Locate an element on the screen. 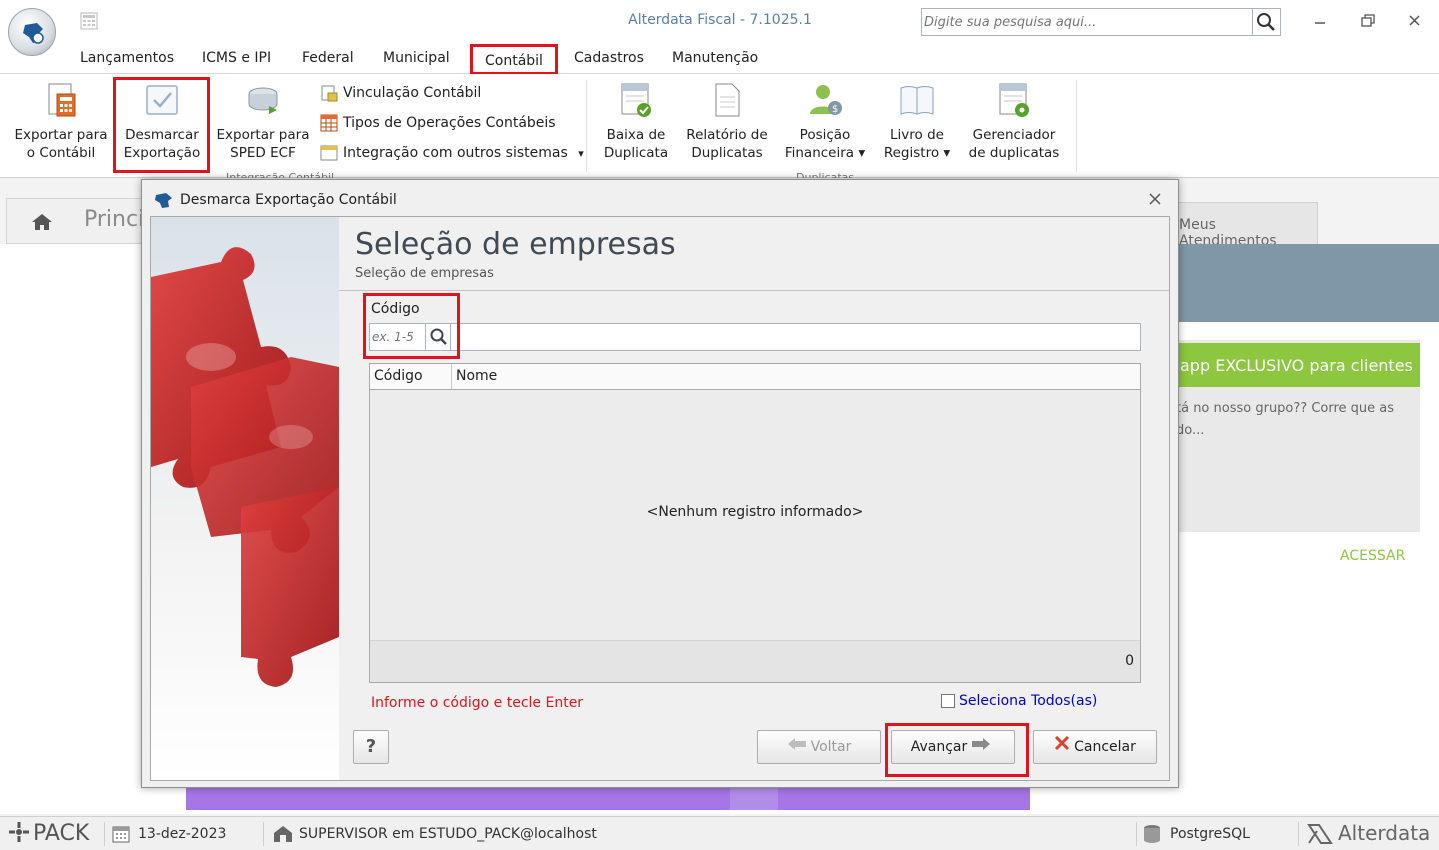  help-button: ? is located at coordinates (371, 747).